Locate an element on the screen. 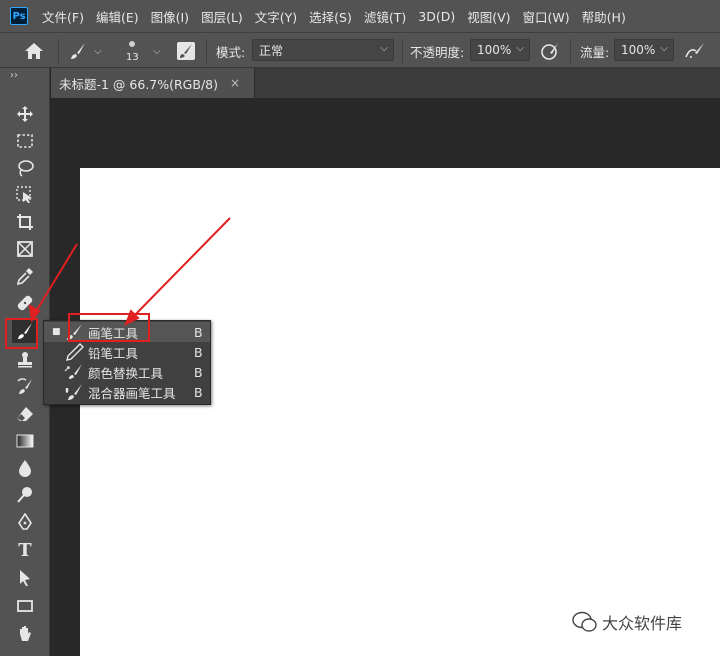 The image size is (720, 656). marquee-tool is located at coordinates (25, 141).